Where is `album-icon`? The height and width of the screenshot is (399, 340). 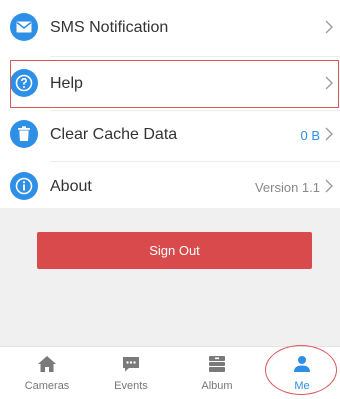
album-icon is located at coordinates (217, 364).